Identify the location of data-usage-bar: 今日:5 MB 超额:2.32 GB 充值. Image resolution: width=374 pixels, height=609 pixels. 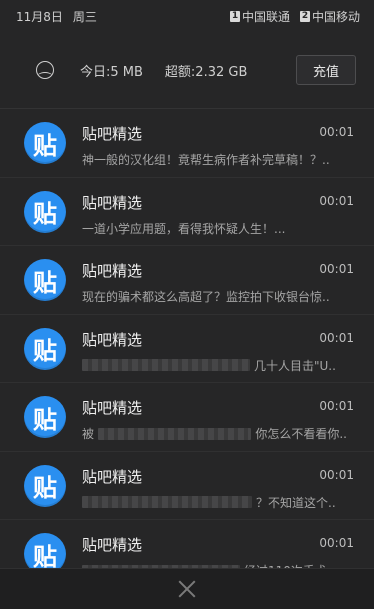
(187, 70).